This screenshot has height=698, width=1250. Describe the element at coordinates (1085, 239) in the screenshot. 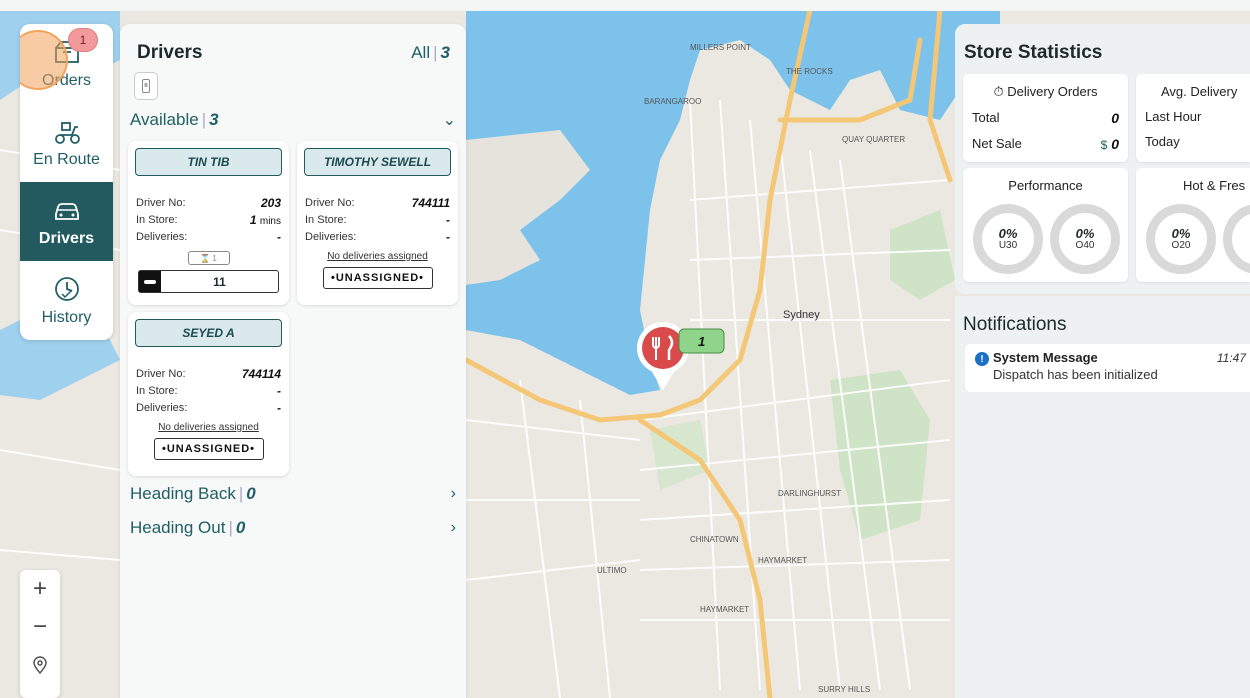

I see `o40-donut: 0% O40` at that location.